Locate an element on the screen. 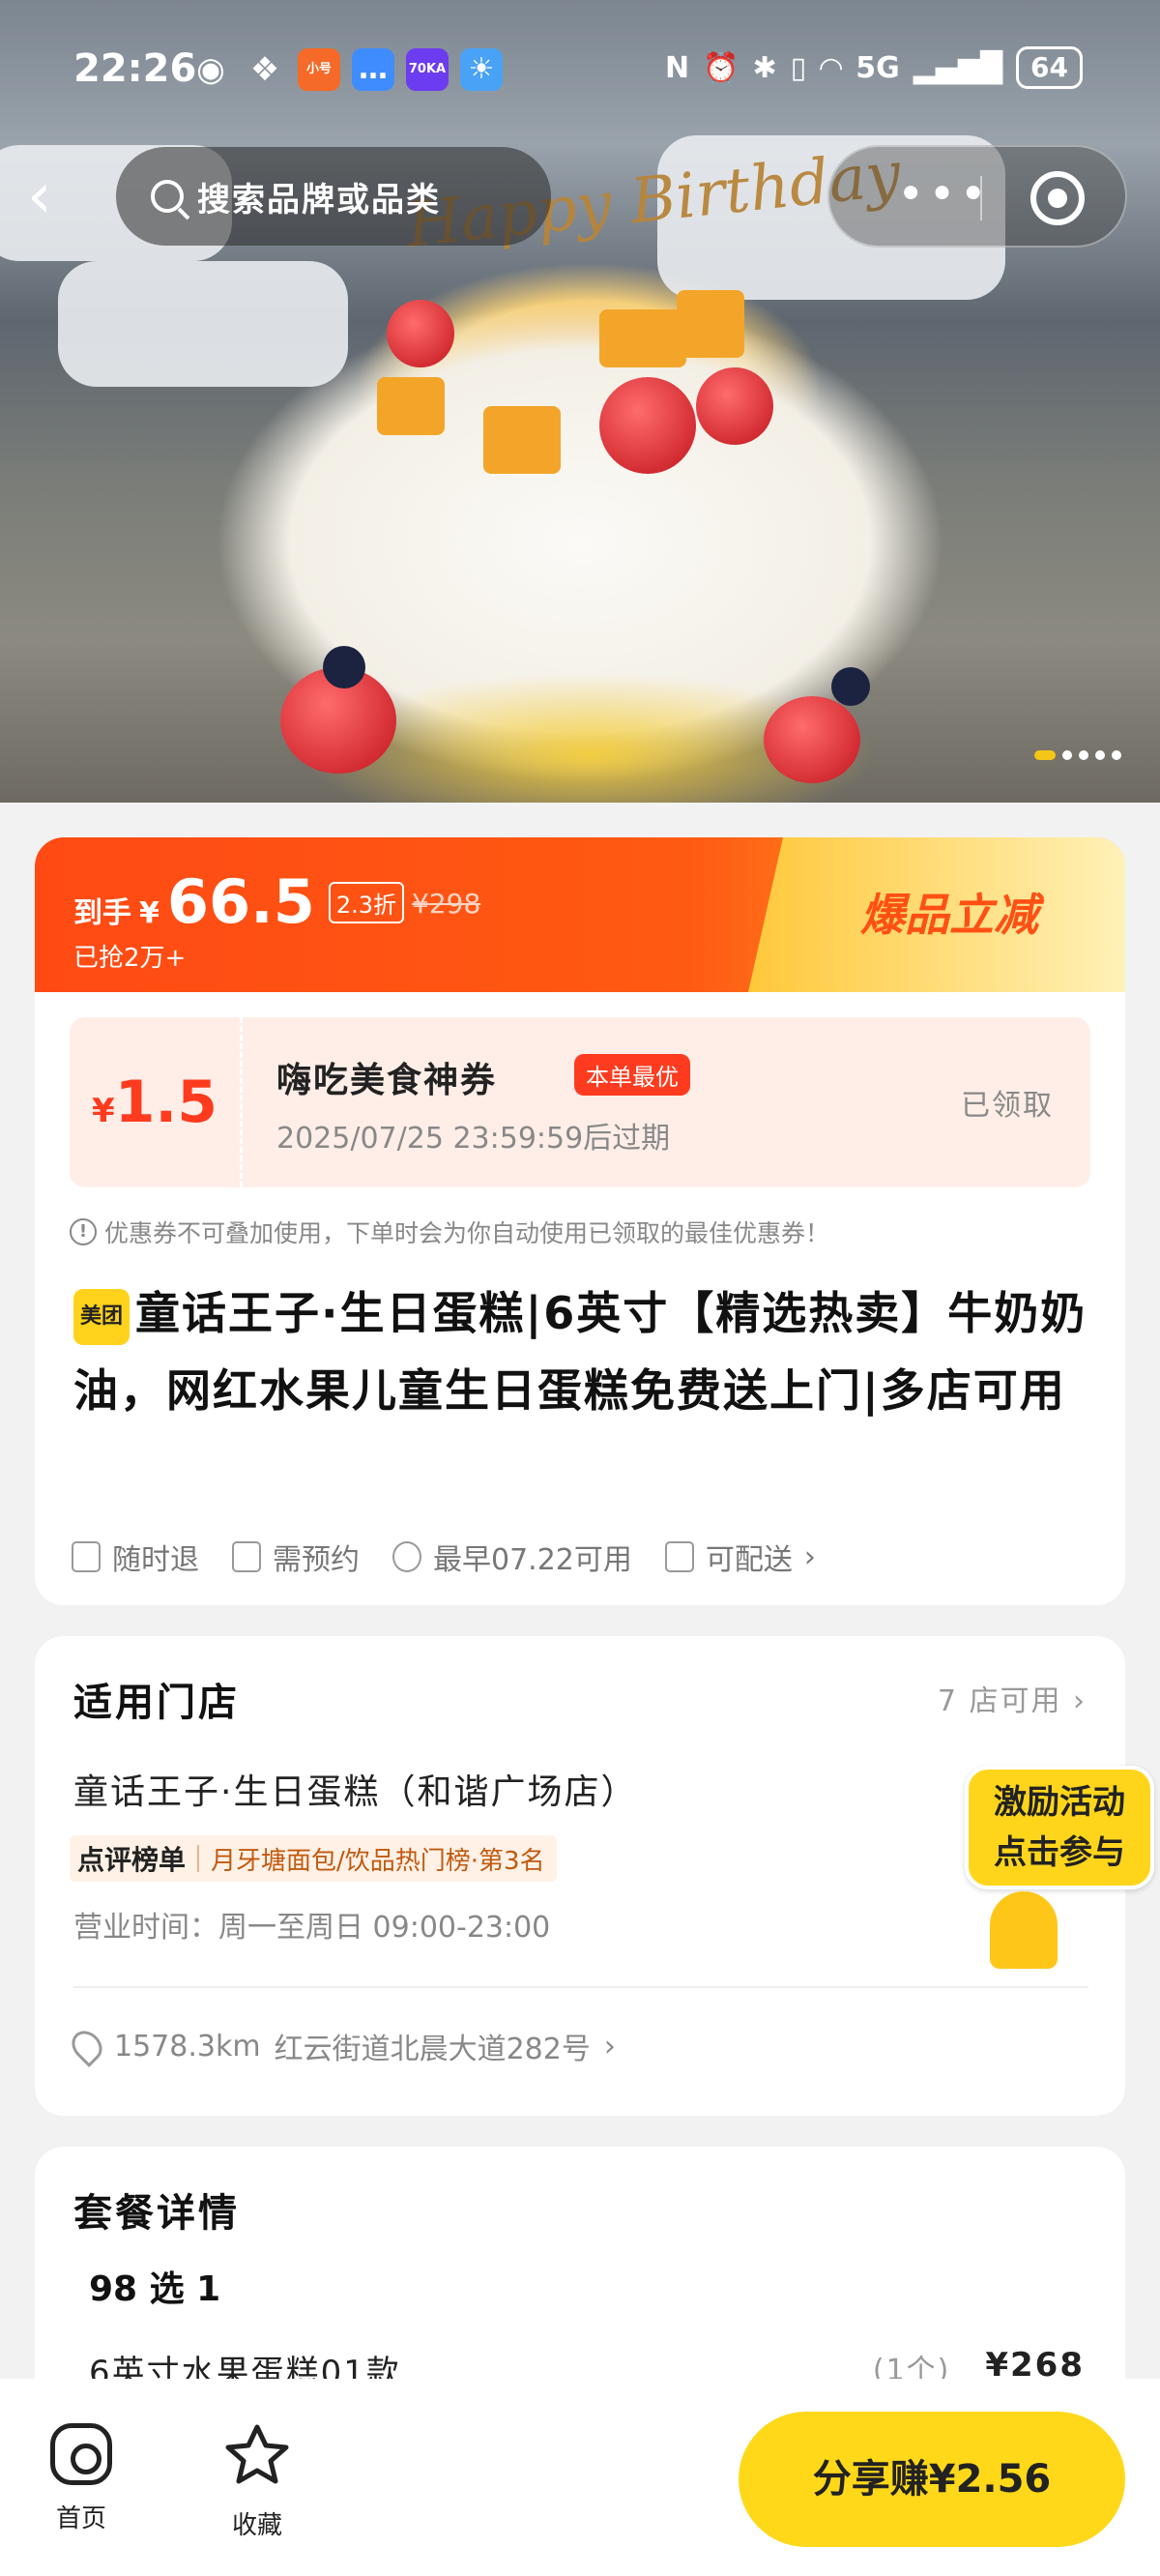 The width and height of the screenshot is (1160, 2576). tab-favorite-label: 收藏 is located at coordinates (256, 2525).